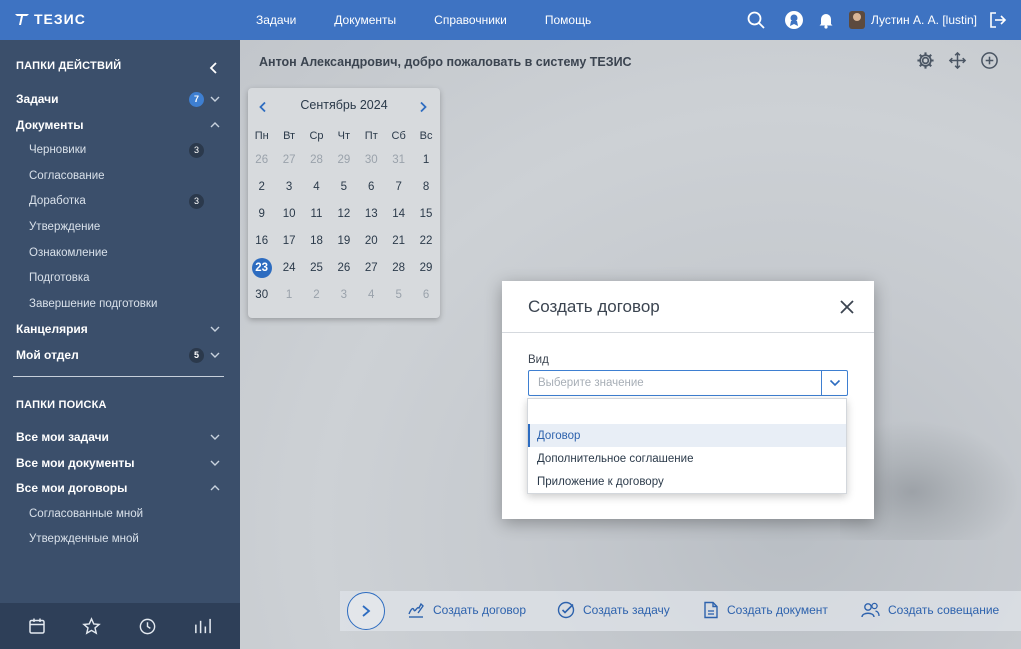 The width and height of the screenshot is (1021, 649). Describe the element at coordinates (398, 241) in the screenshot. I see `calendar-day: 21` at that location.